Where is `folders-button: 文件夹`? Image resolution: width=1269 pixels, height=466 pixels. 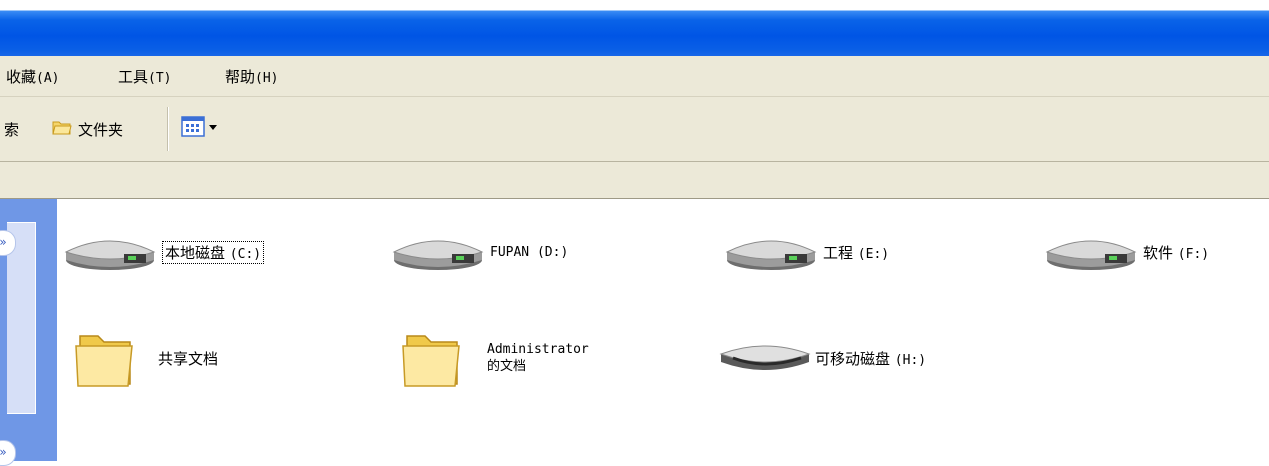
folders-button: 文件夹 is located at coordinates (100, 129).